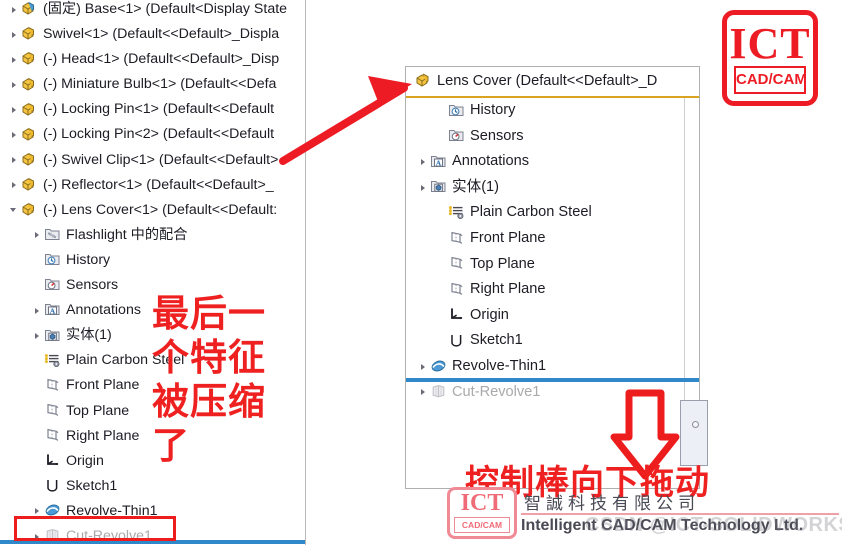 This screenshot has width=842, height=545. I want to click on ict-logo-text: ICT, so click(770, 43).